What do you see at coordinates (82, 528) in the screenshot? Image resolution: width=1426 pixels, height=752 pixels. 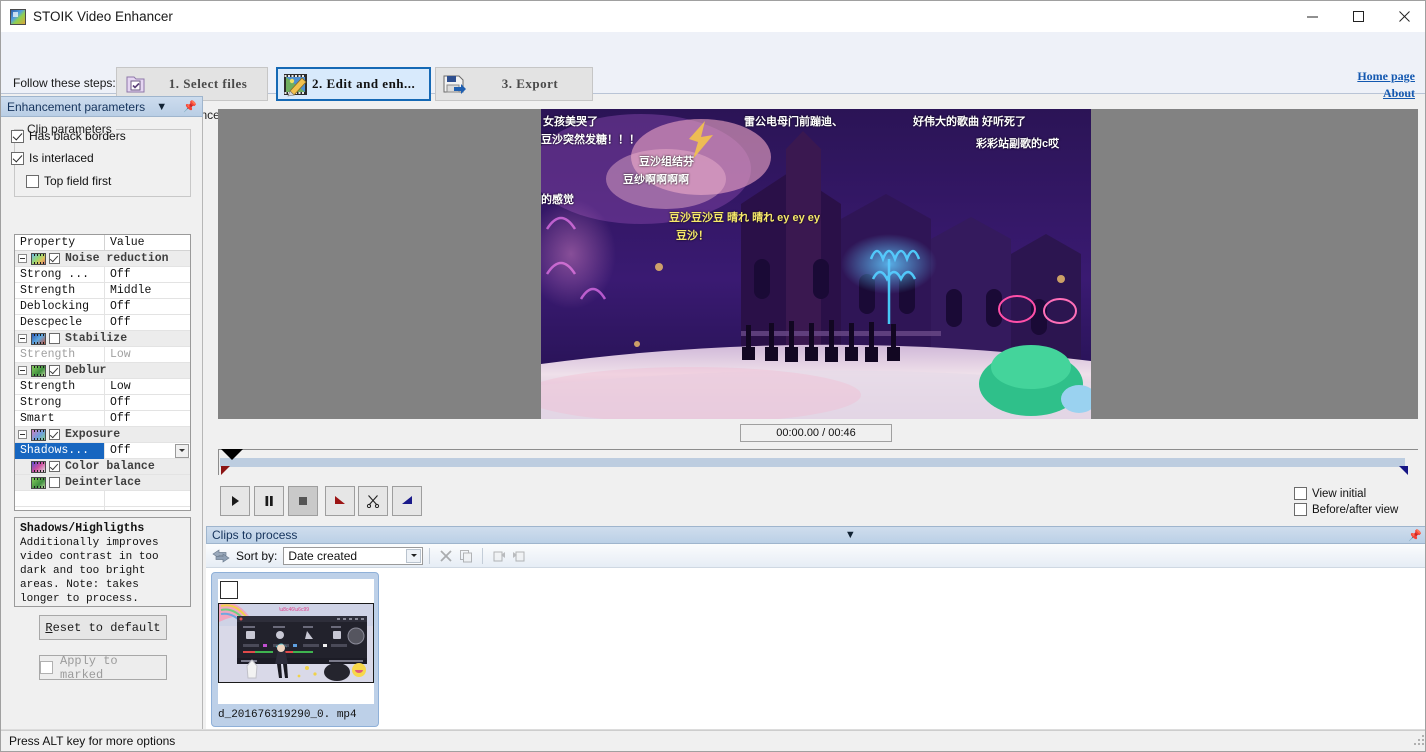 I see `description-title: Shadows/Highligths` at bounding box center [82, 528].